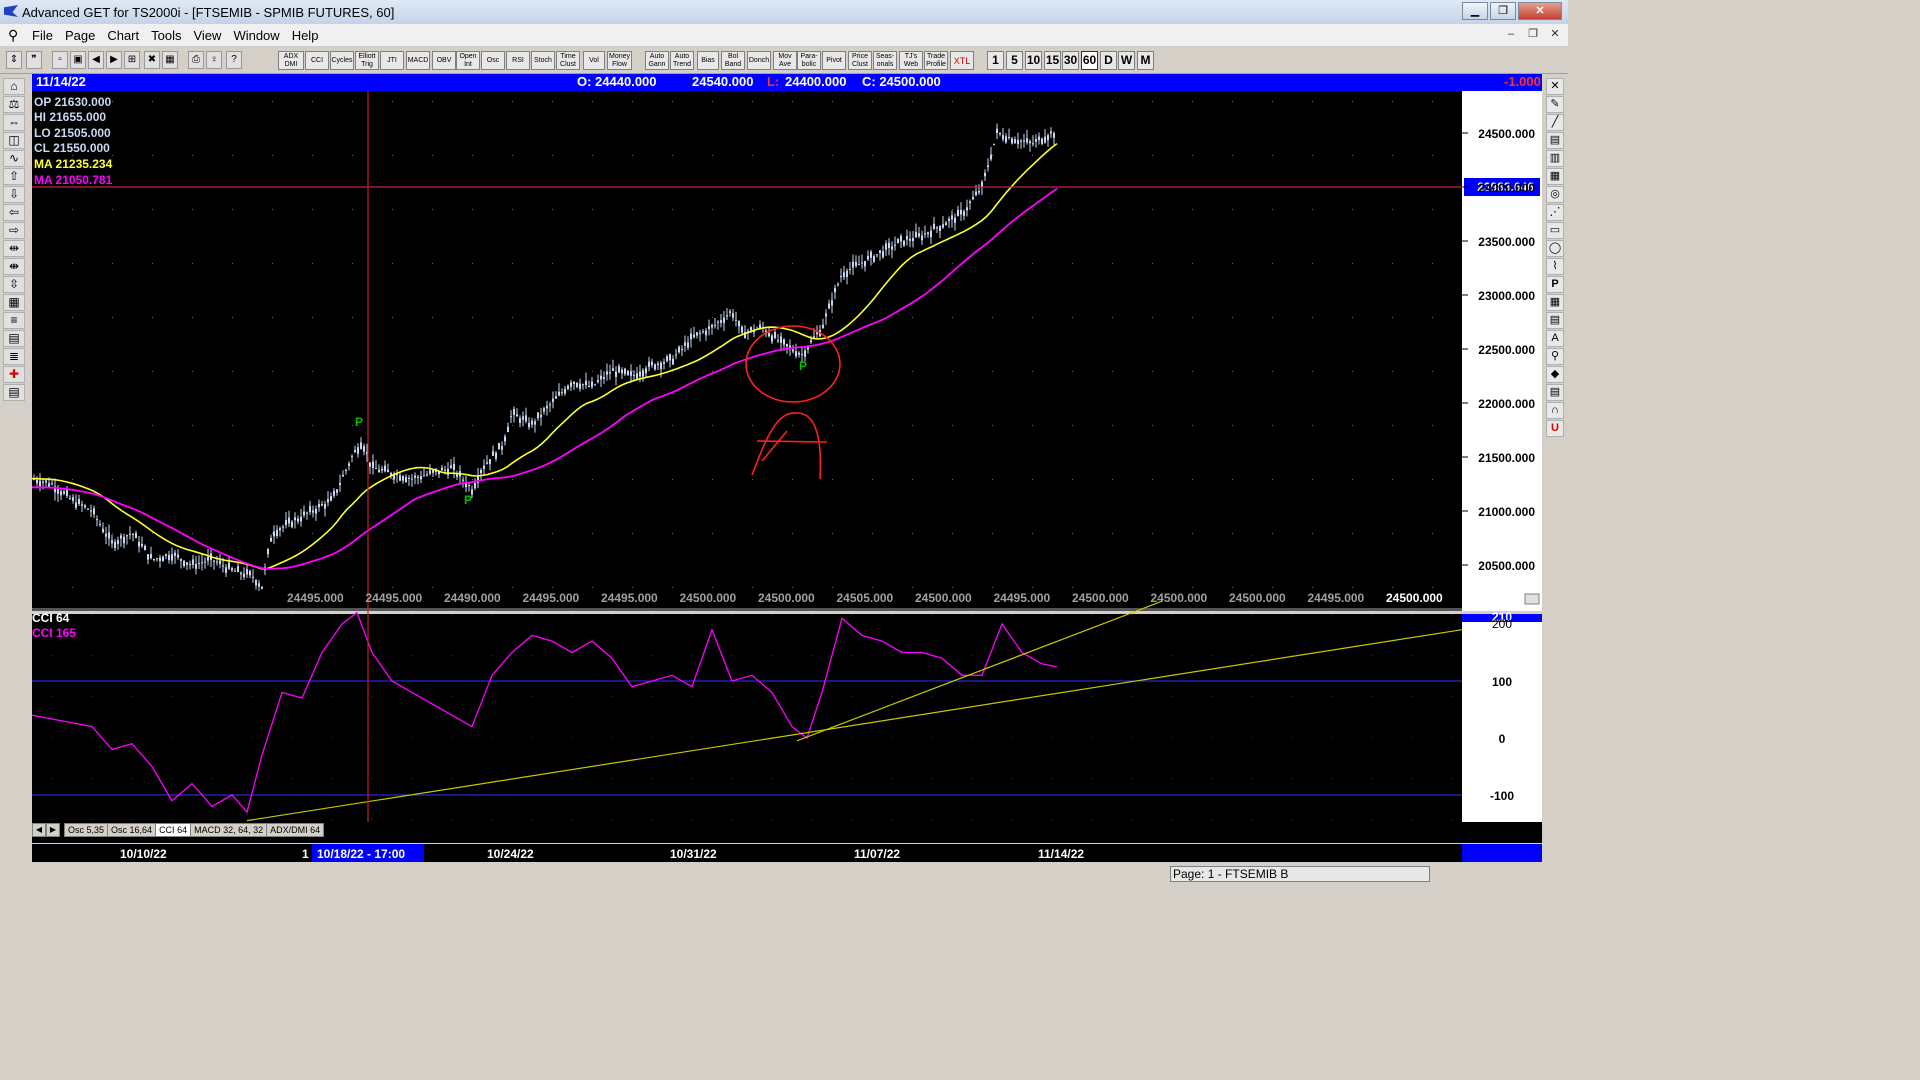  Describe the element at coordinates (1555, 158) in the screenshot. I see `fib-ext-icon: ▥` at that location.